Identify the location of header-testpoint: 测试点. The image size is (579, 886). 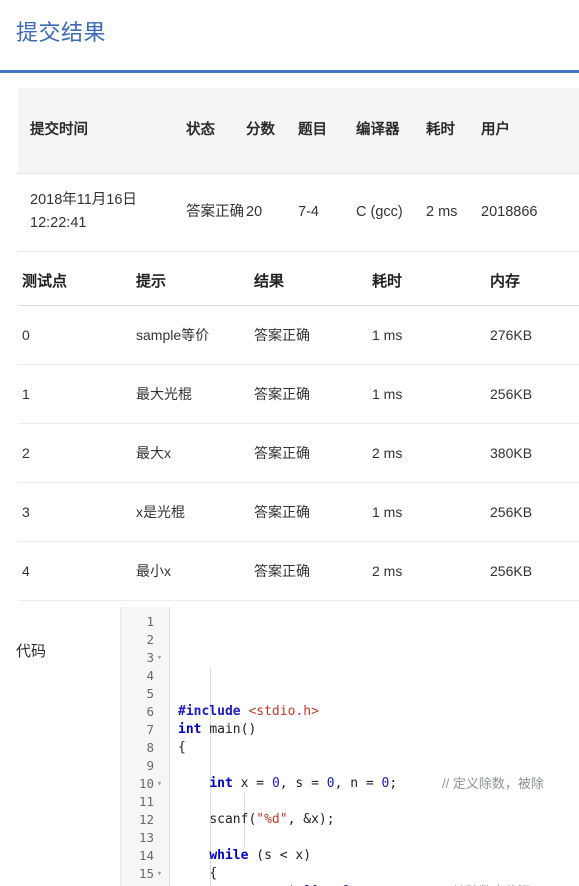
(77, 278).